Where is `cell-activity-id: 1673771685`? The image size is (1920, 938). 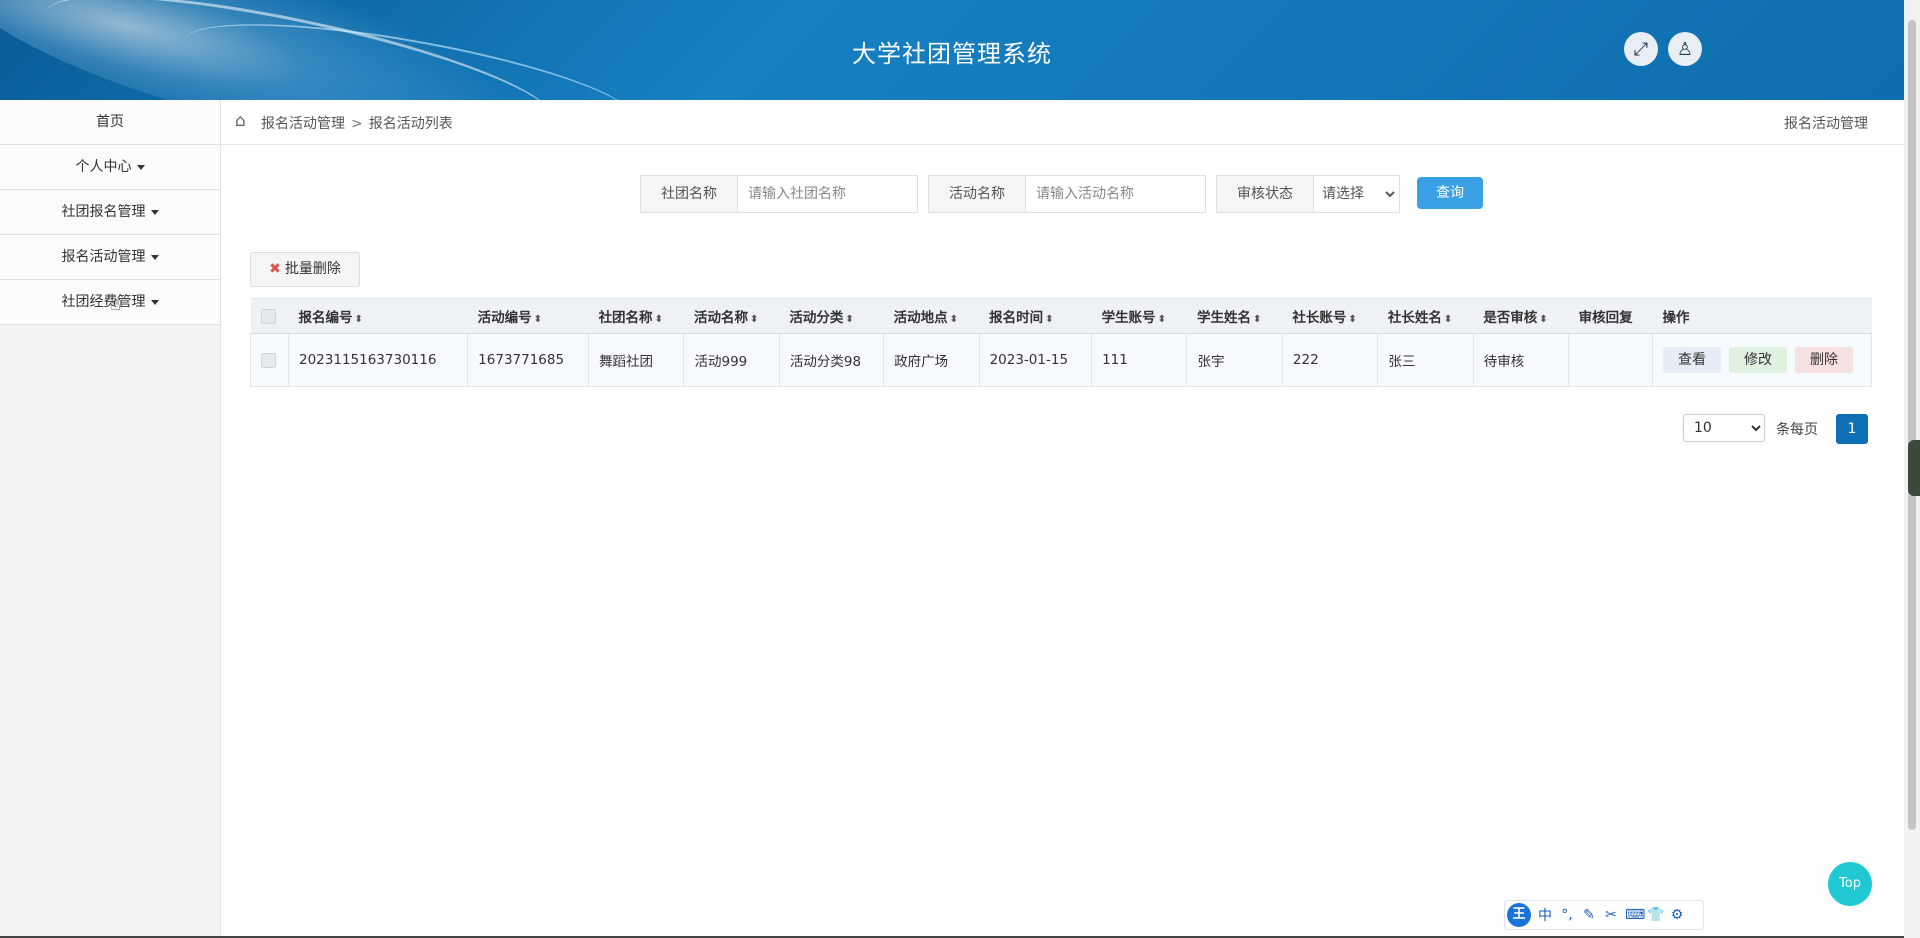
cell-activity-id: 1673771685 is located at coordinates (528, 360).